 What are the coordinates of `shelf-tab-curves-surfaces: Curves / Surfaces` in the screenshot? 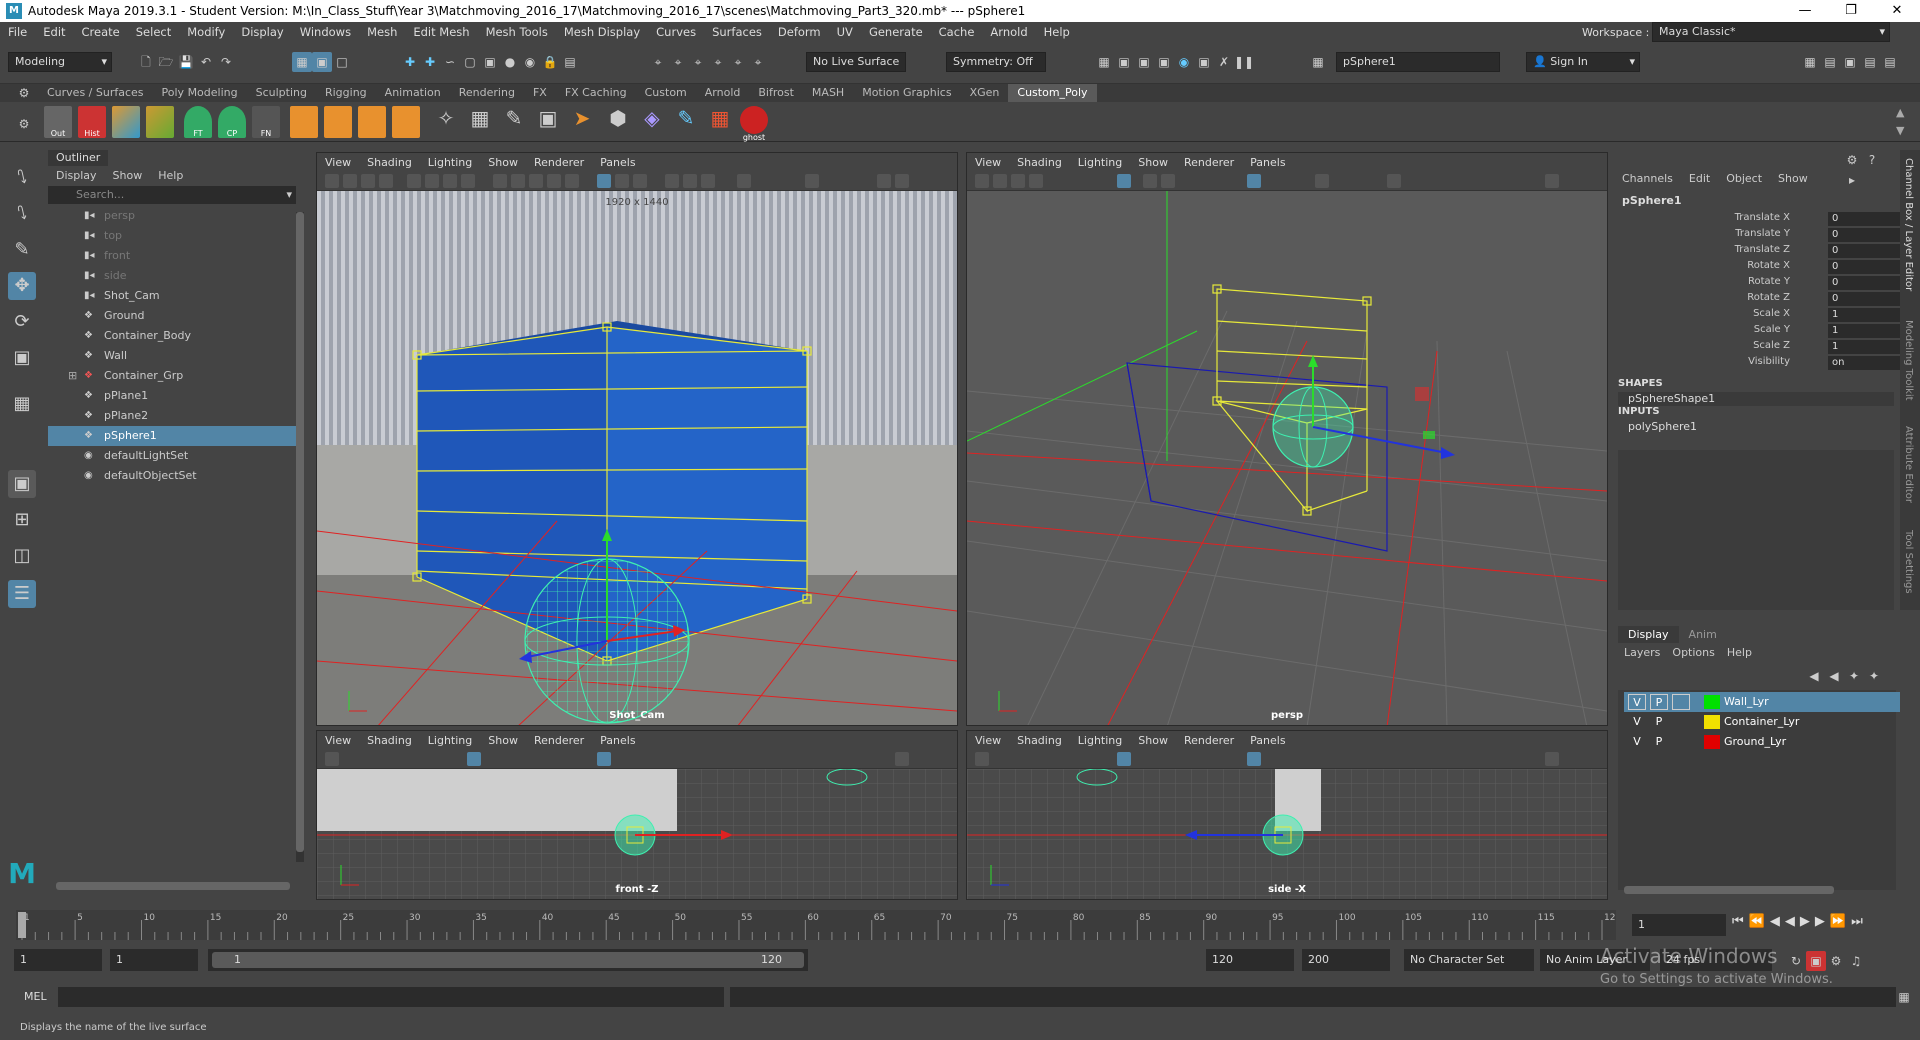 It's located at (95, 93).